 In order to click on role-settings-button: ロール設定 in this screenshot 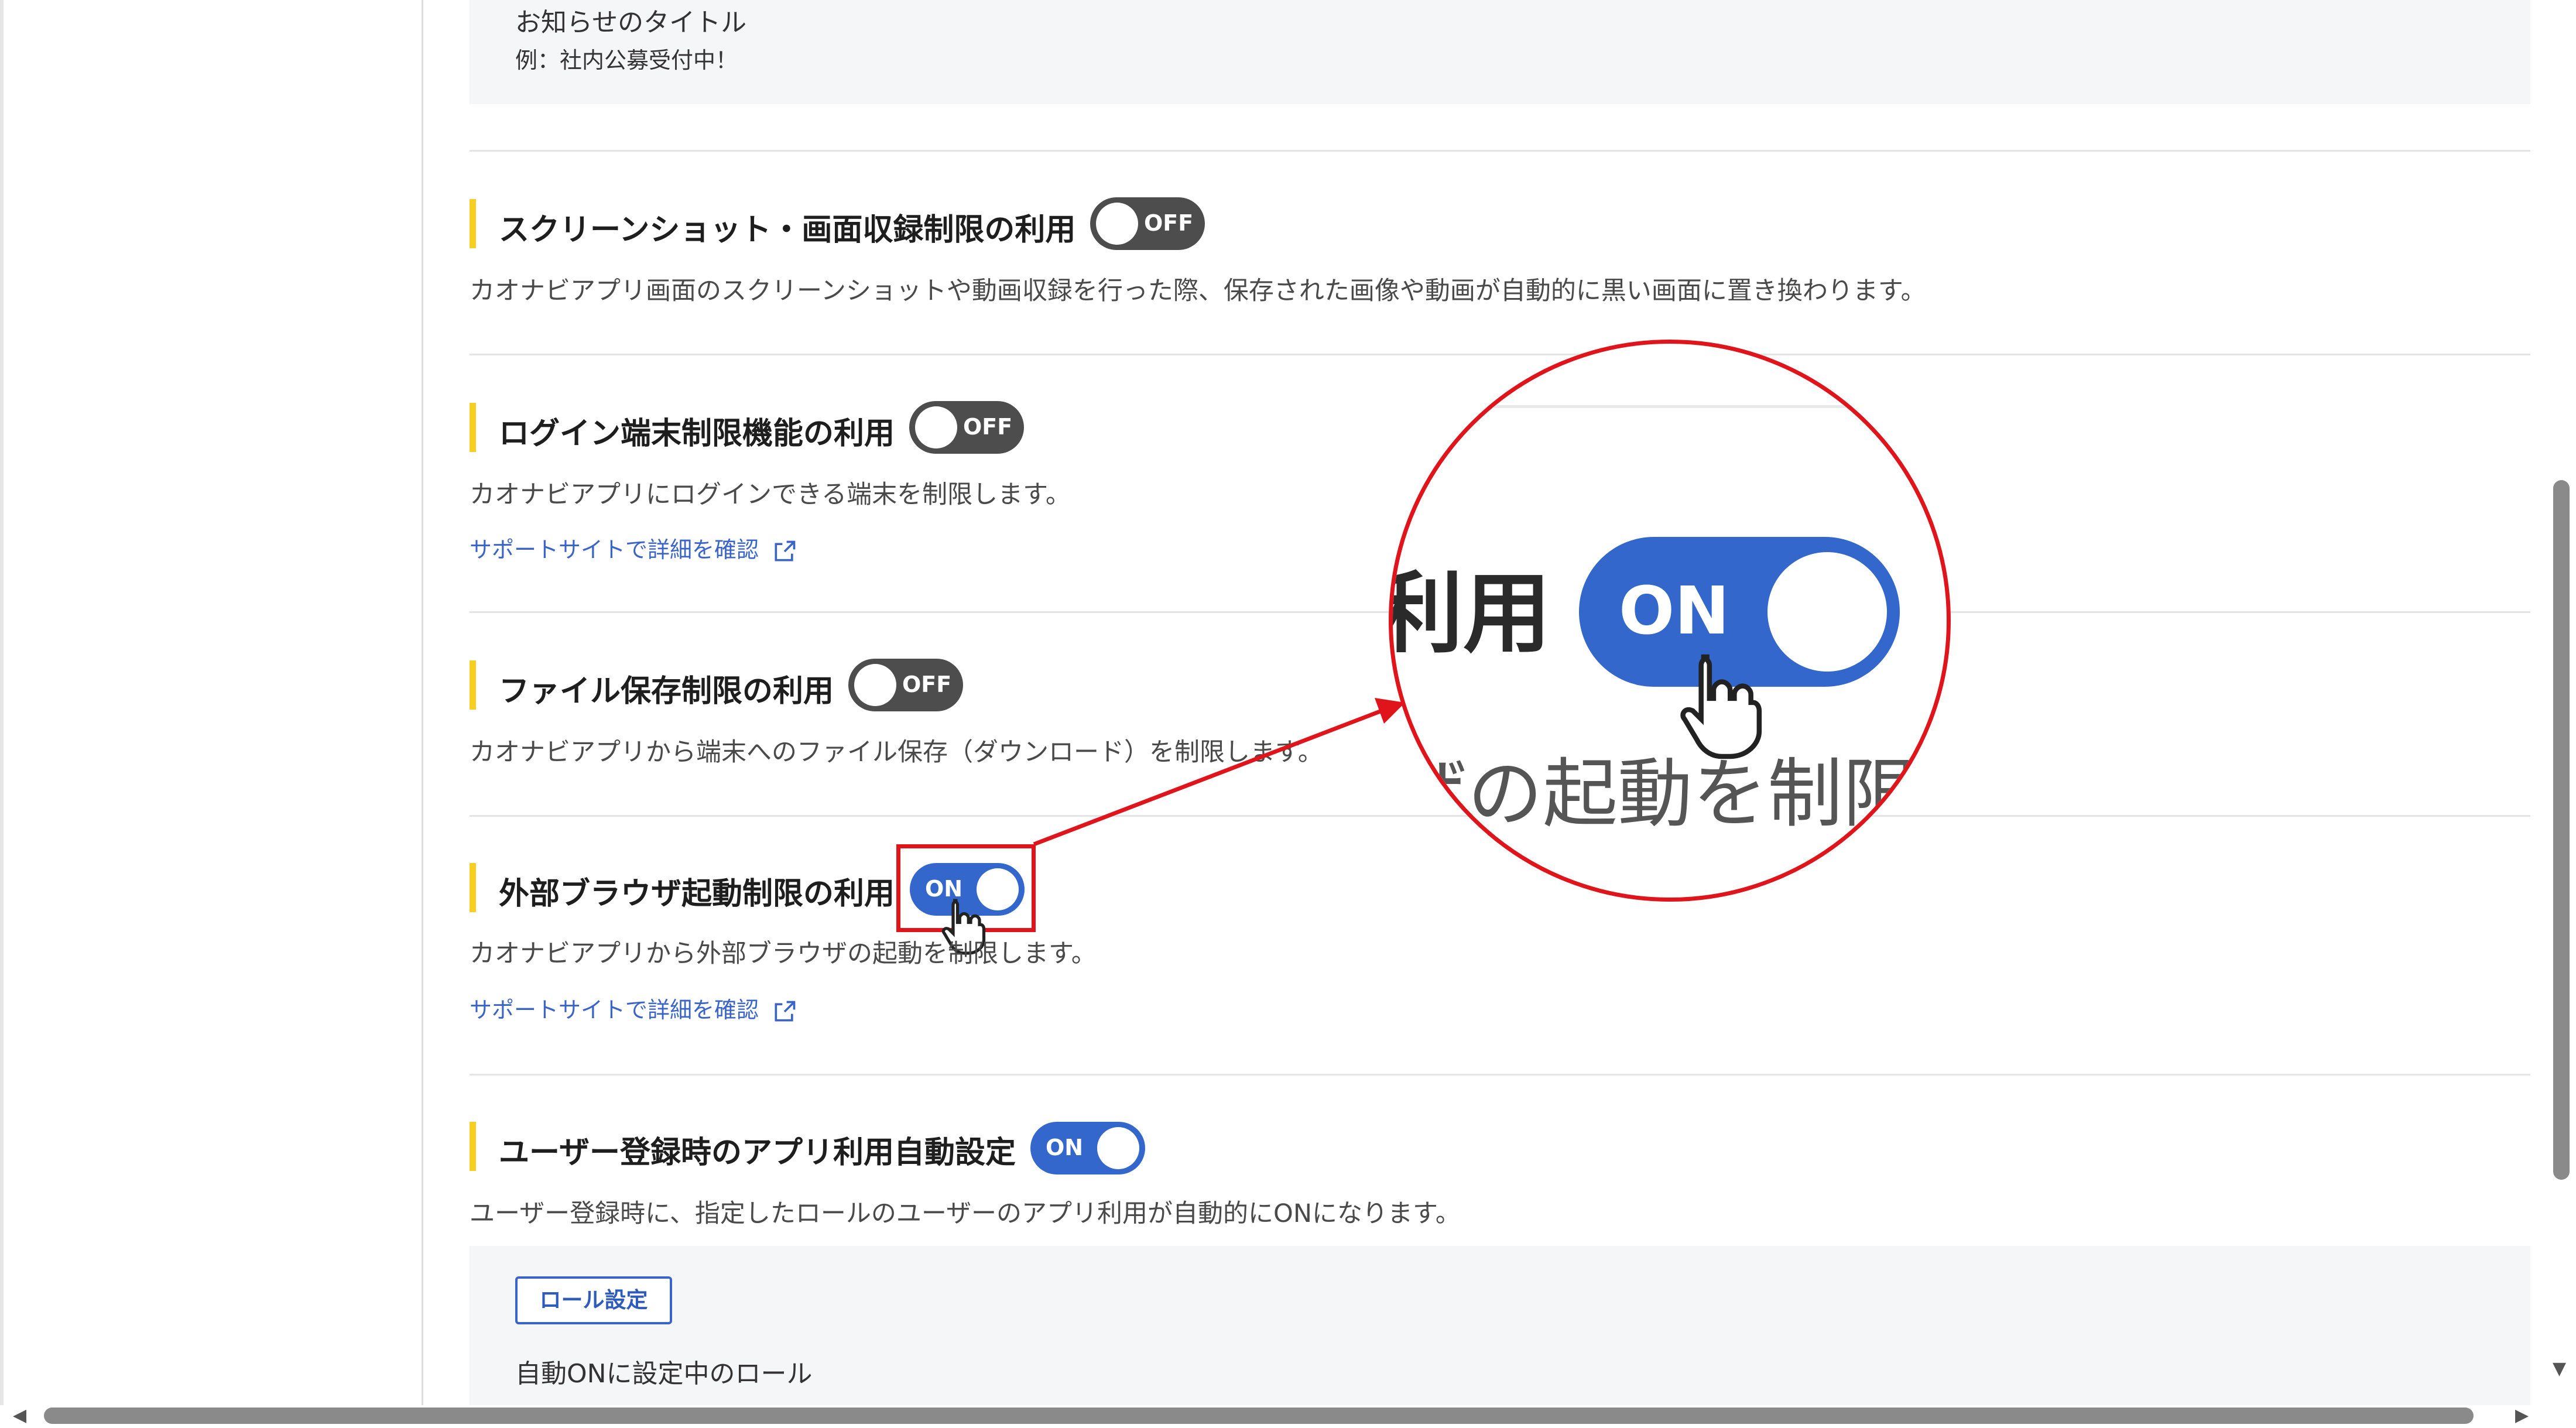, I will do `click(593, 1300)`.